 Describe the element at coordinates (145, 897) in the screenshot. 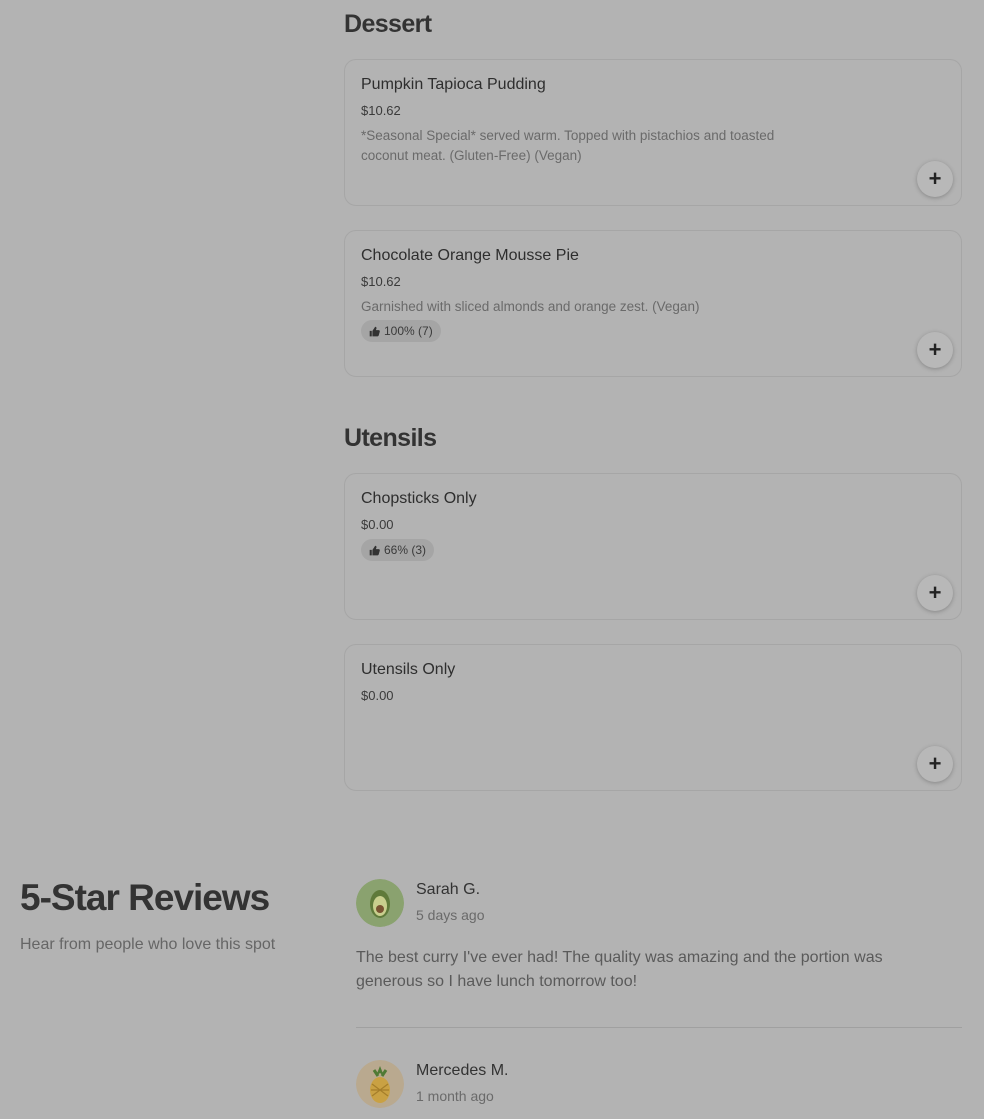

I see `reviews-title: 5-Star Reviews` at that location.